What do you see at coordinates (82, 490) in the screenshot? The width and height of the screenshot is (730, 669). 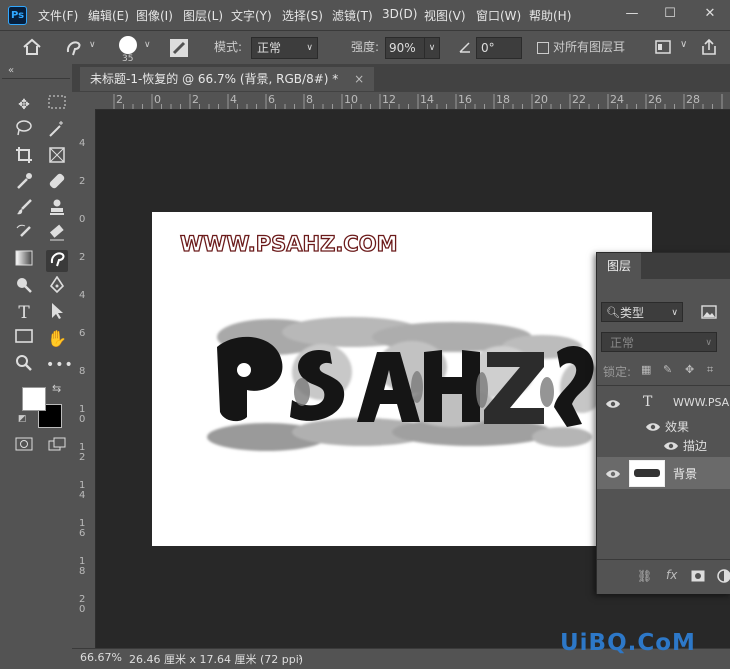 I see `ruler-left-label: 14` at bounding box center [82, 490].